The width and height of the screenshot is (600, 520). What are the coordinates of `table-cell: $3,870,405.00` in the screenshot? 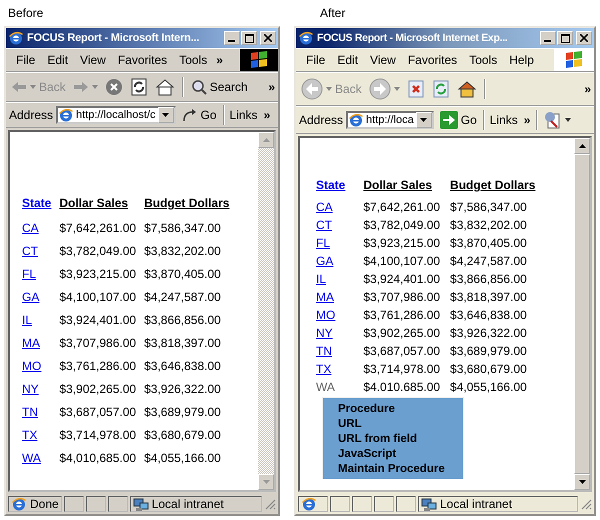 It's located at (182, 273).